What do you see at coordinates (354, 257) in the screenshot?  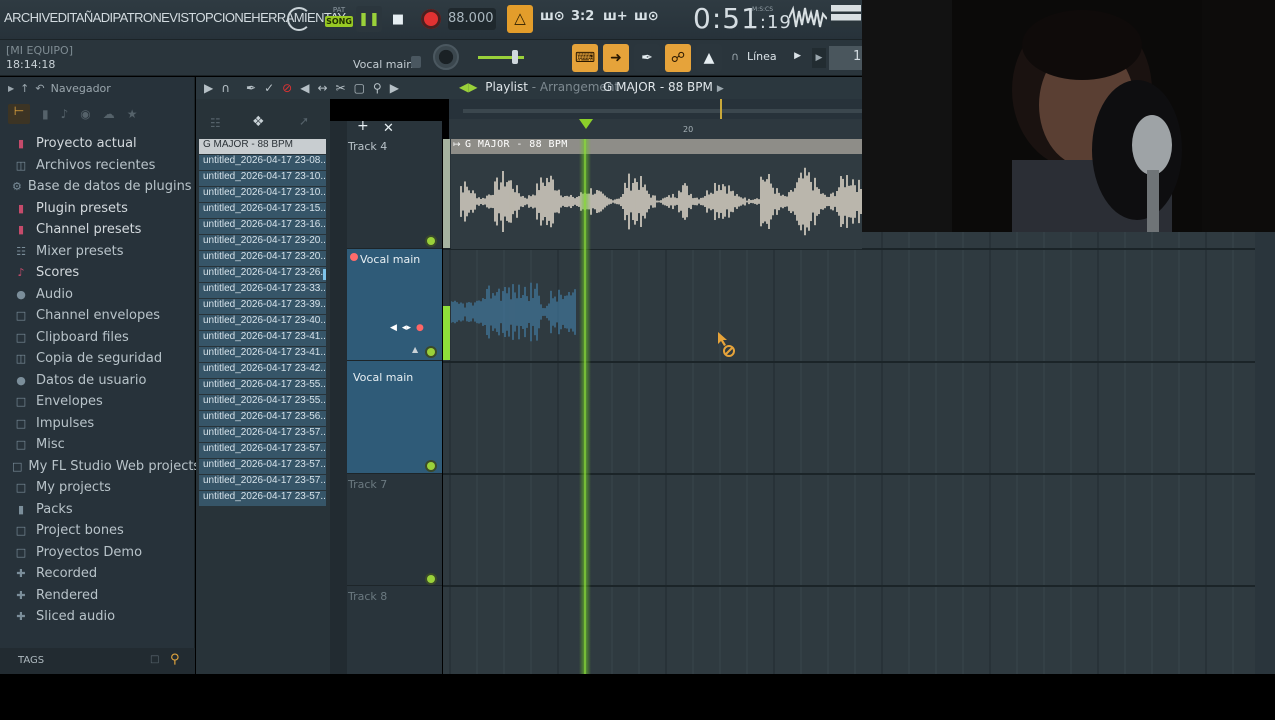 I see `record-arm-icon` at bounding box center [354, 257].